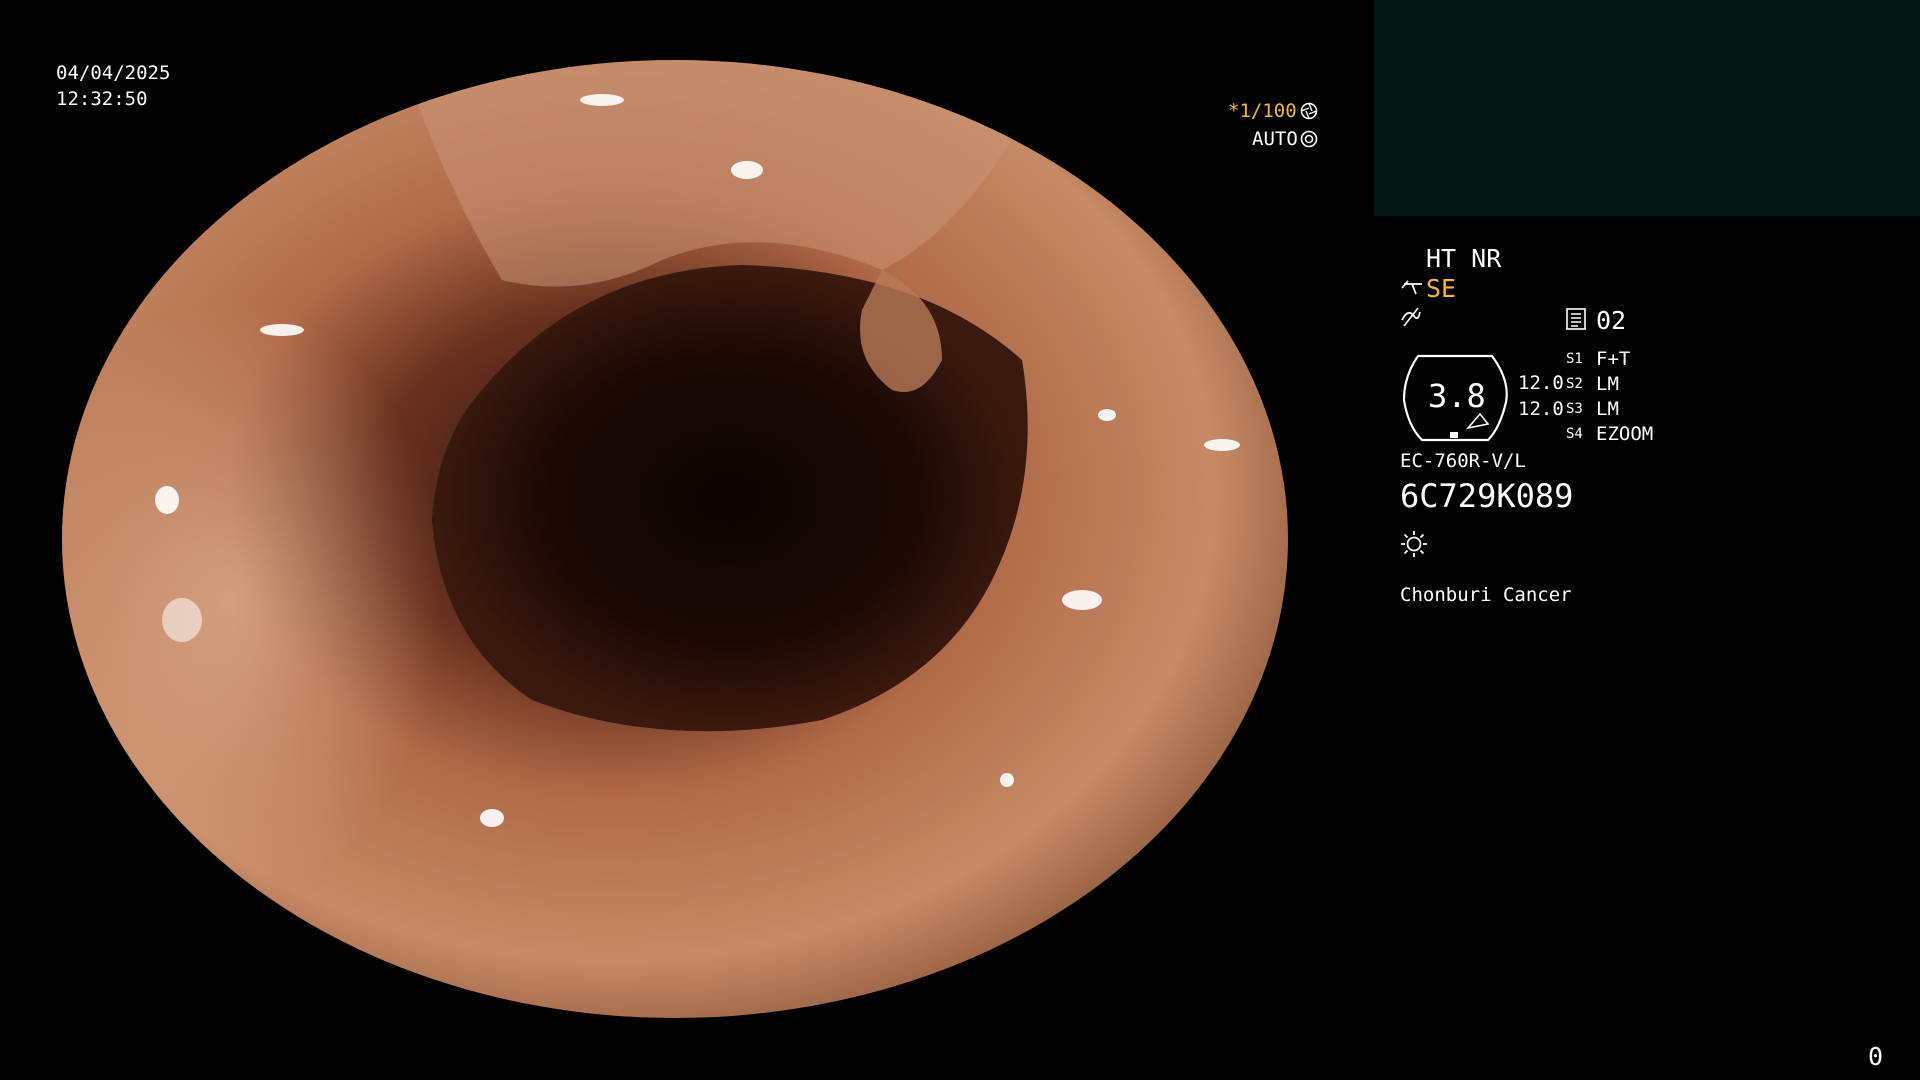 This screenshot has height=1080, width=1920. What do you see at coordinates (1414, 544) in the screenshot?
I see `light-icon` at bounding box center [1414, 544].